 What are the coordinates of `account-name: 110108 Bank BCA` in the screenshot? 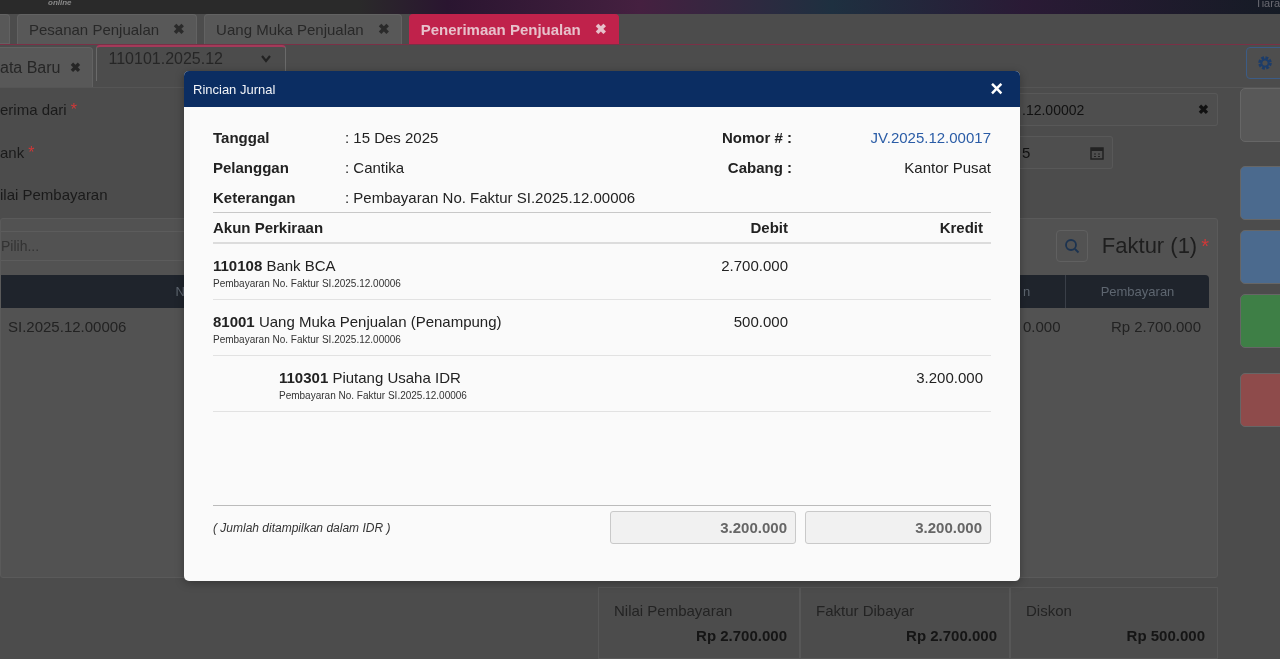 It's located at (275, 265).